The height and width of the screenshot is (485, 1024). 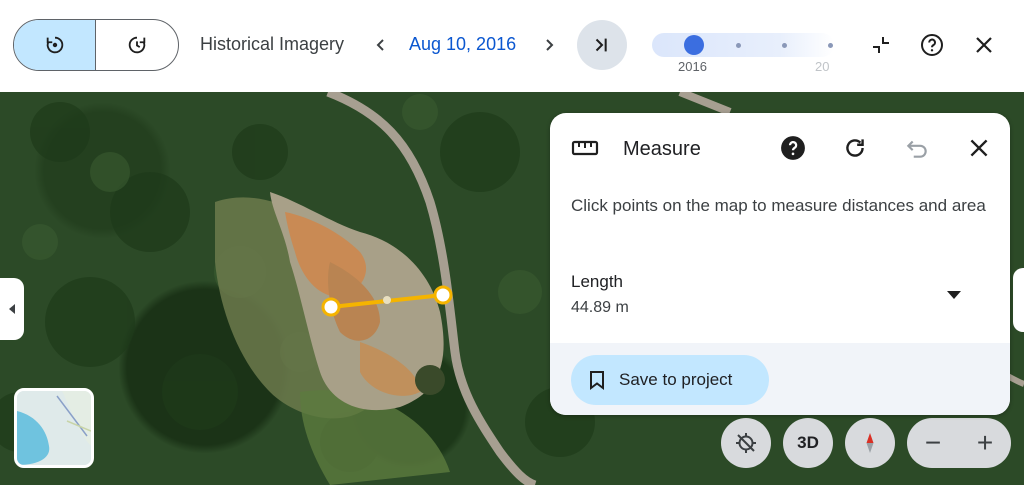 I want to click on zoom-controls: − +, so click(x=959, y=443).